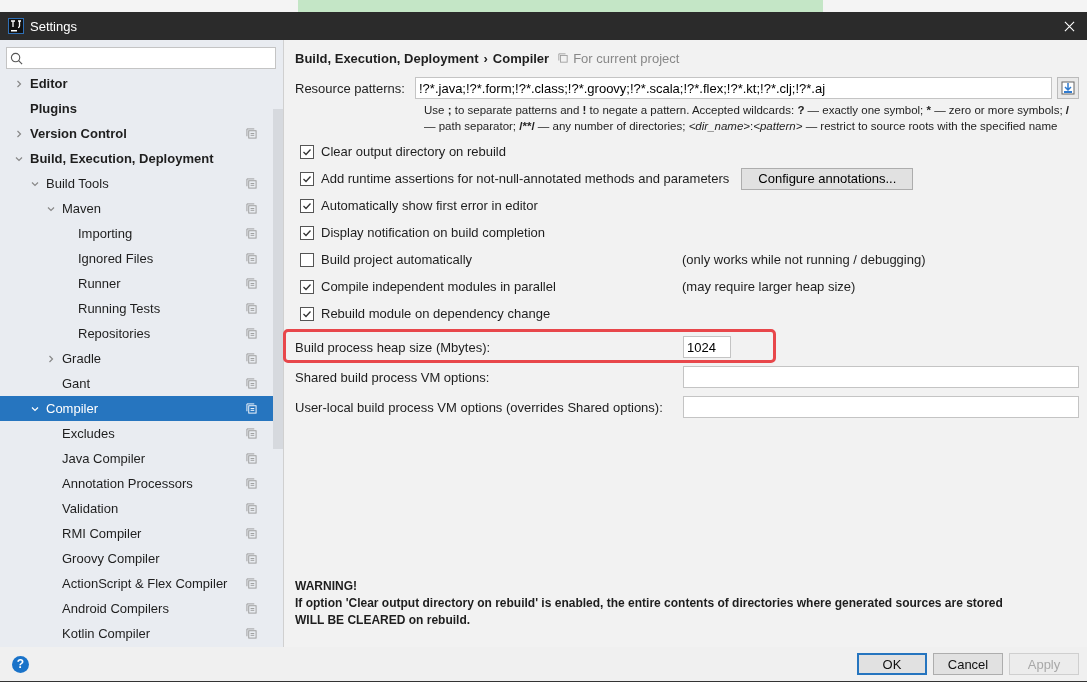  What do you see at coordinates (136, 508) in the screenshot?
I see `tree-item: Validation` at bounding box center [136, 508].